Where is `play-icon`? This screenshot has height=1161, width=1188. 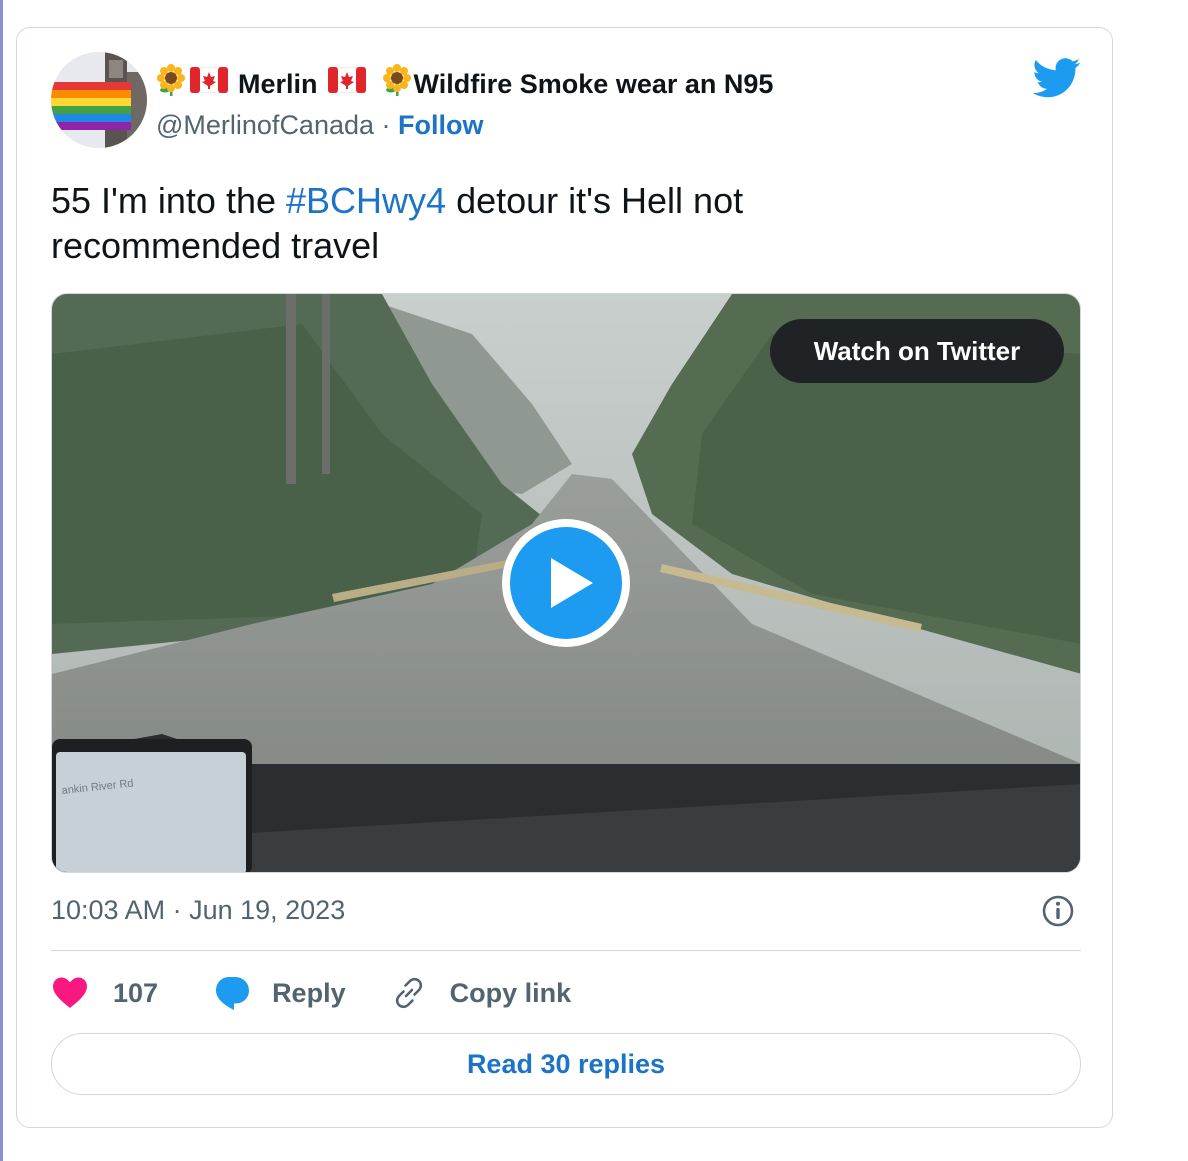
play-icon is located at coordinates (566, 583).